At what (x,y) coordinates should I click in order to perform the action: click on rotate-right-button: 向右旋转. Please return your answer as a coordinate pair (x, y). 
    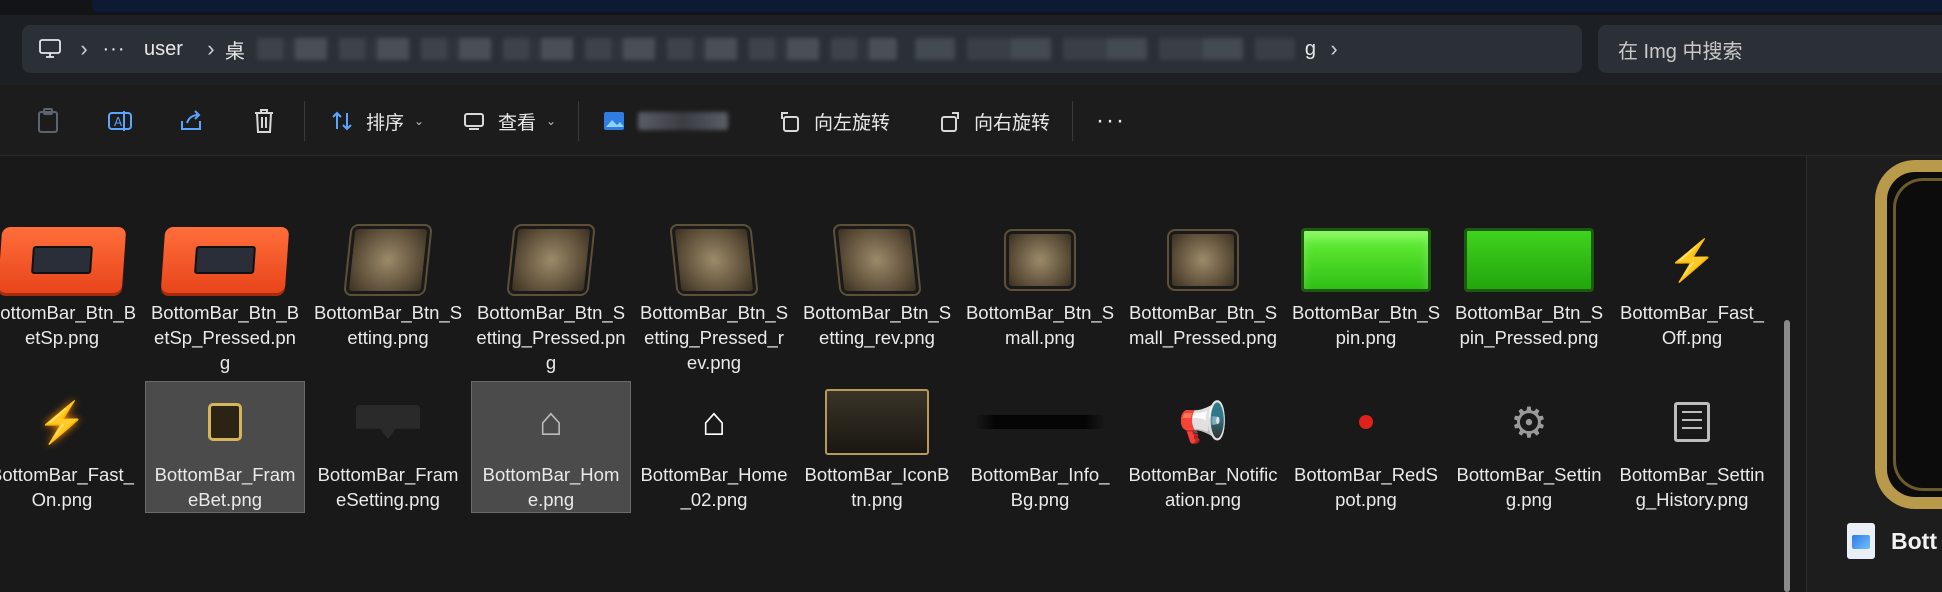
    Looking at the image, I should click on (993, 121).